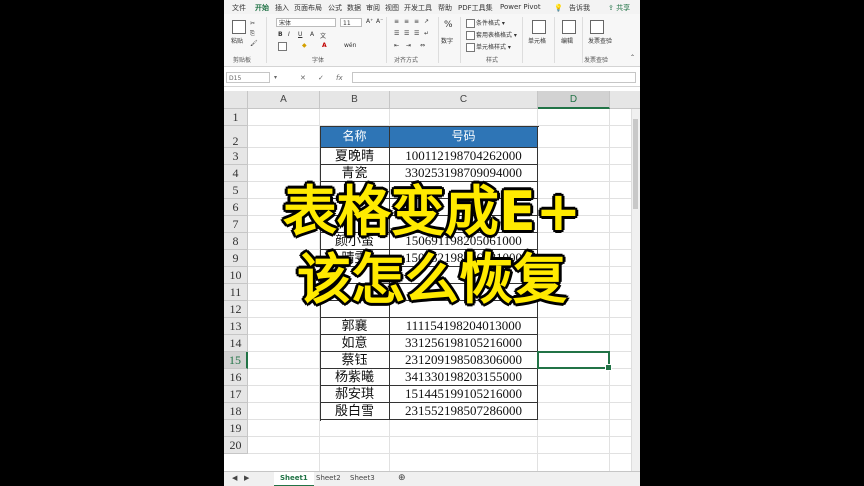 This screenshot has width=864, height=486. What do you see at coordinates (632, 57) in the screenshot?
I see `collapse-ribbon-icon: ⌃` at bounding box center [632, 57].